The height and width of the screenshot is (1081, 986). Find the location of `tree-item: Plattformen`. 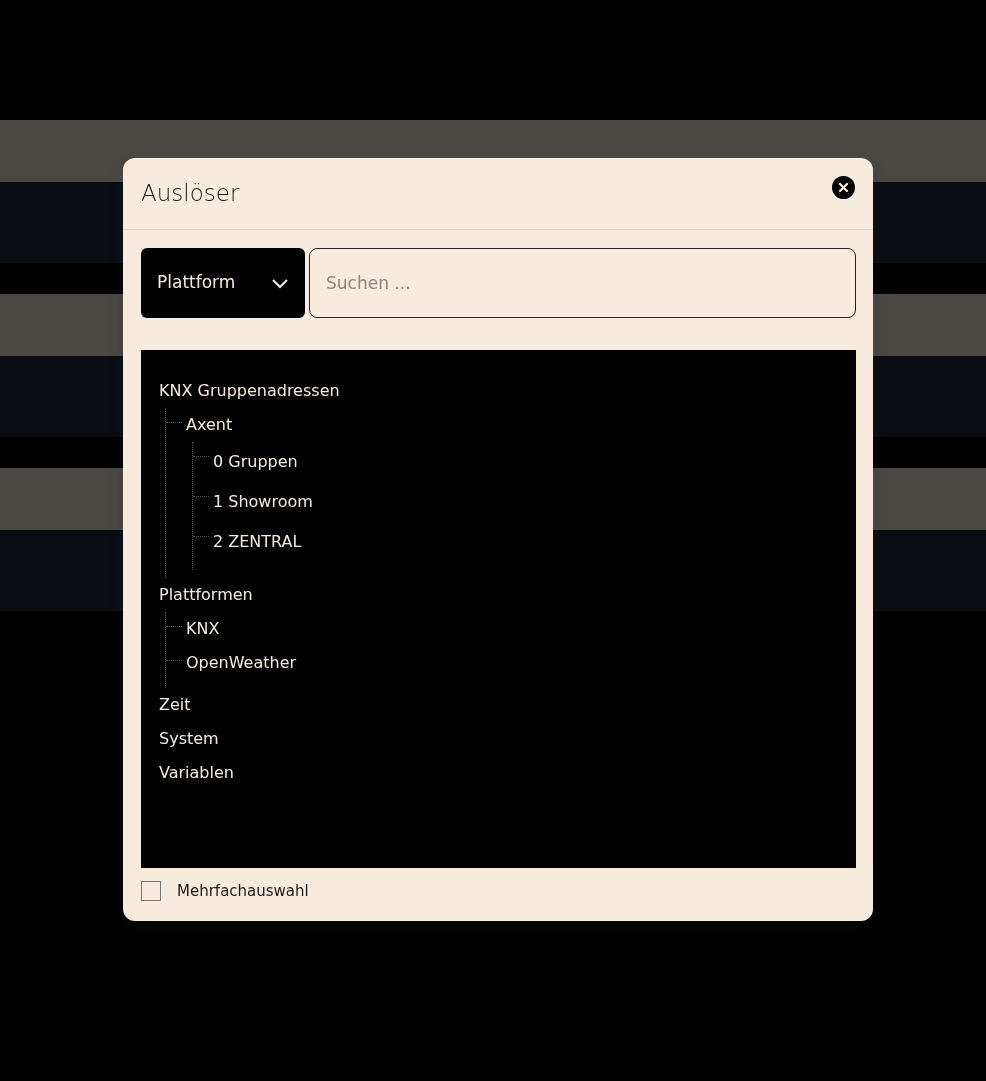

tree-item: Plattformen is located at coordinates (206, 595).